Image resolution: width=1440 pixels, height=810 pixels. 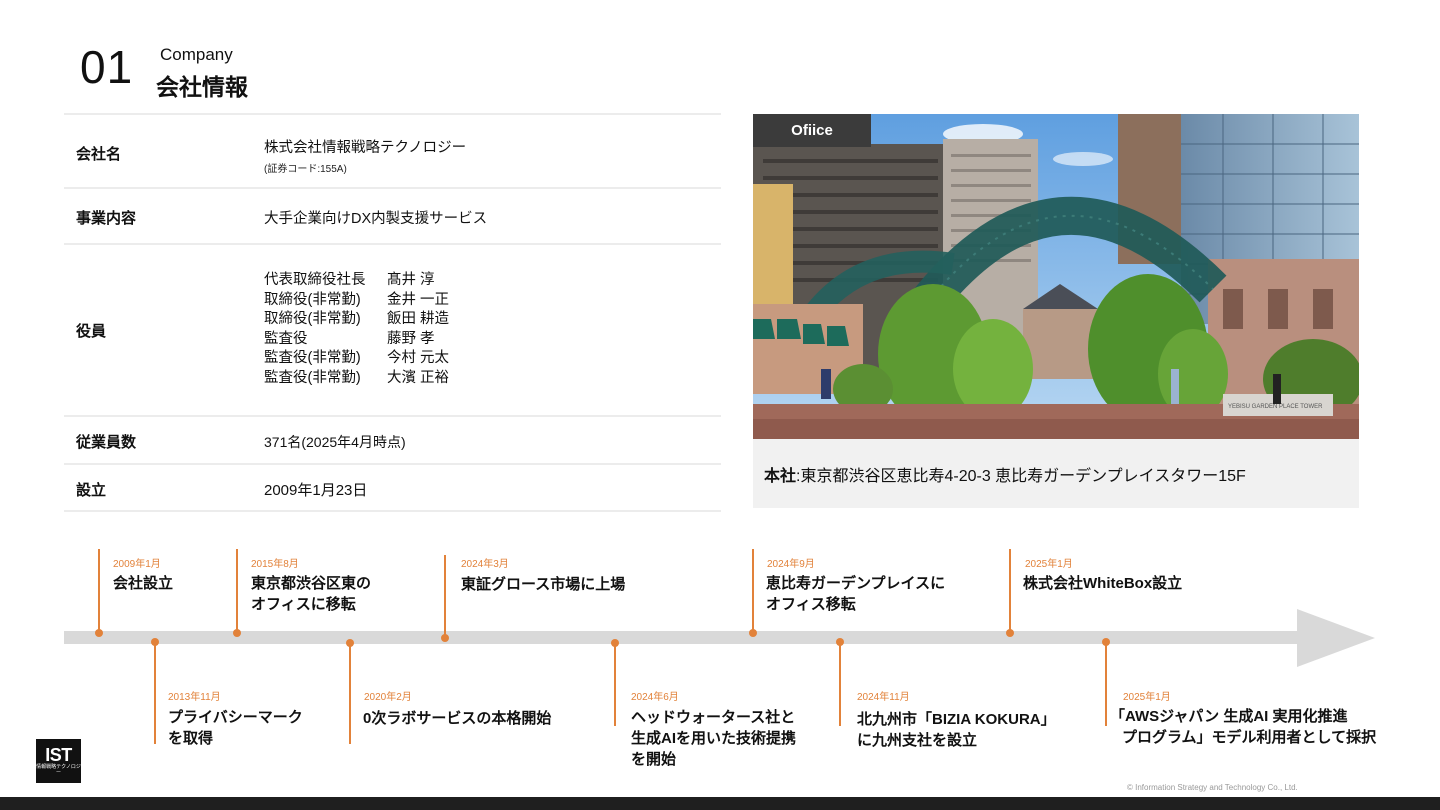 What do you see at coordinates (335, 442) in the screenshot?
I see `employees-value: 371名(2025年4月時点)` at bounding box center [335, 442].